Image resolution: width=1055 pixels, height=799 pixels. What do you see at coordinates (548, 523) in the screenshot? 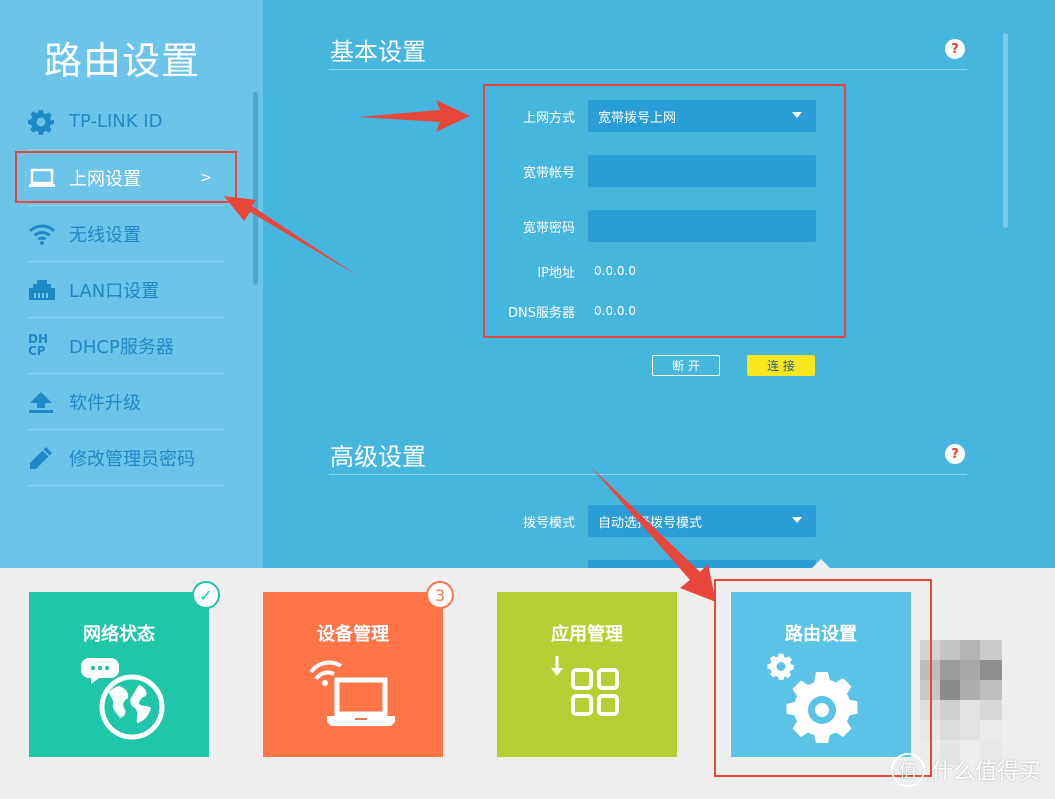
I see `dial-mode-label: 拨号模式` at bounding box center [548, 523].